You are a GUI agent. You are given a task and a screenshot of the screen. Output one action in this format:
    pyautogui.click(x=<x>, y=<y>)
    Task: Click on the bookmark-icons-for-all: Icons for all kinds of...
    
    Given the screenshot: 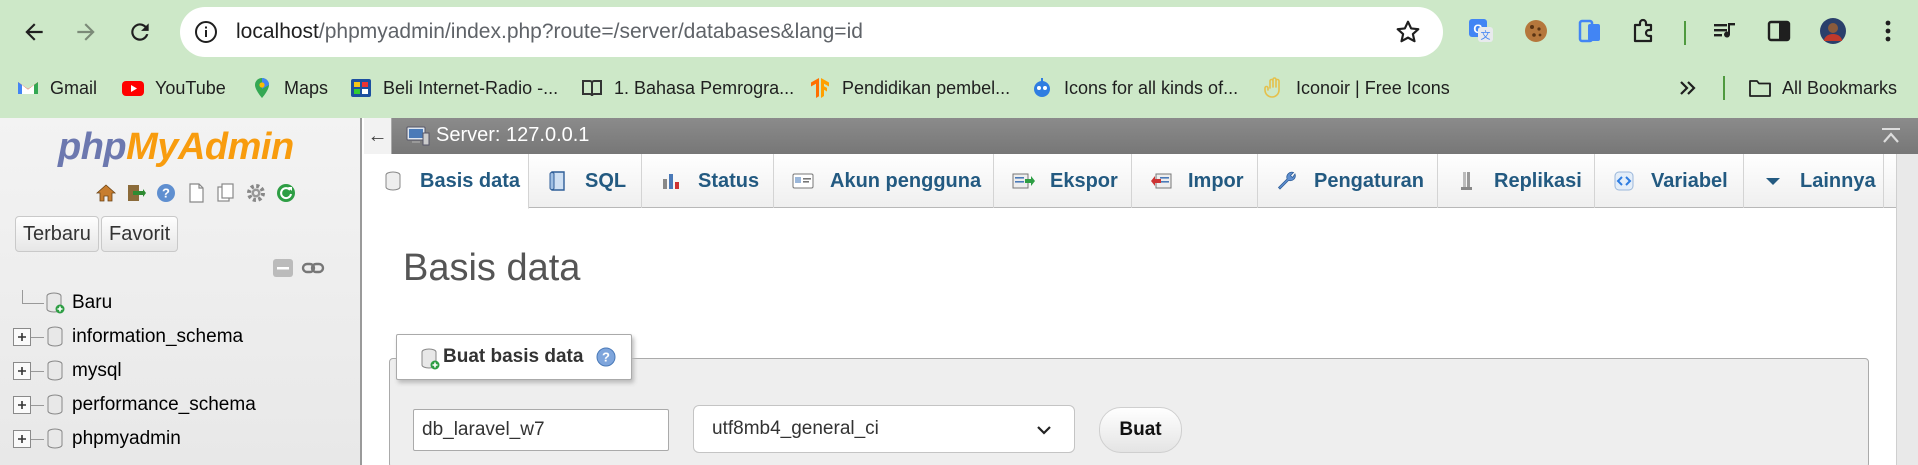 What is the action you would take?
    pyautogui.click(x=1134, y=88)
    